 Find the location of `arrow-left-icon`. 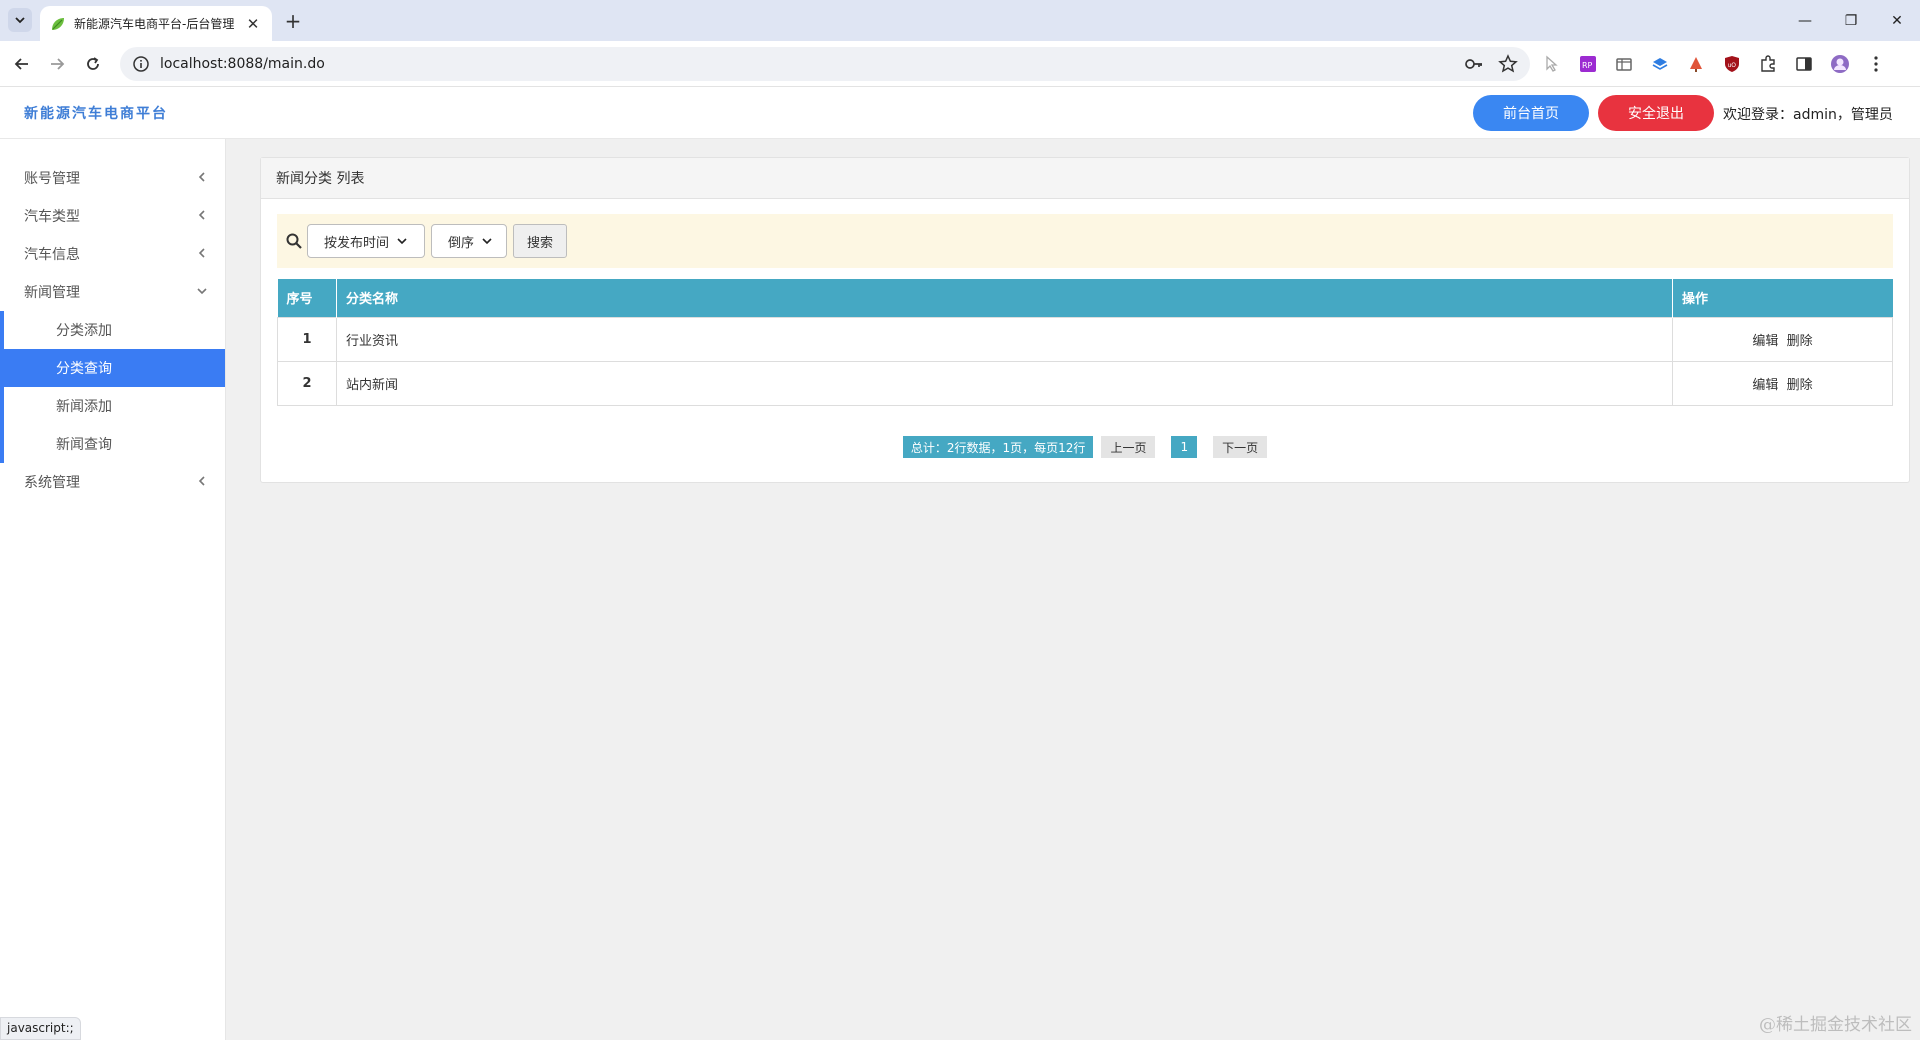

arrow-left-icon is located at coordinates (21, 64).